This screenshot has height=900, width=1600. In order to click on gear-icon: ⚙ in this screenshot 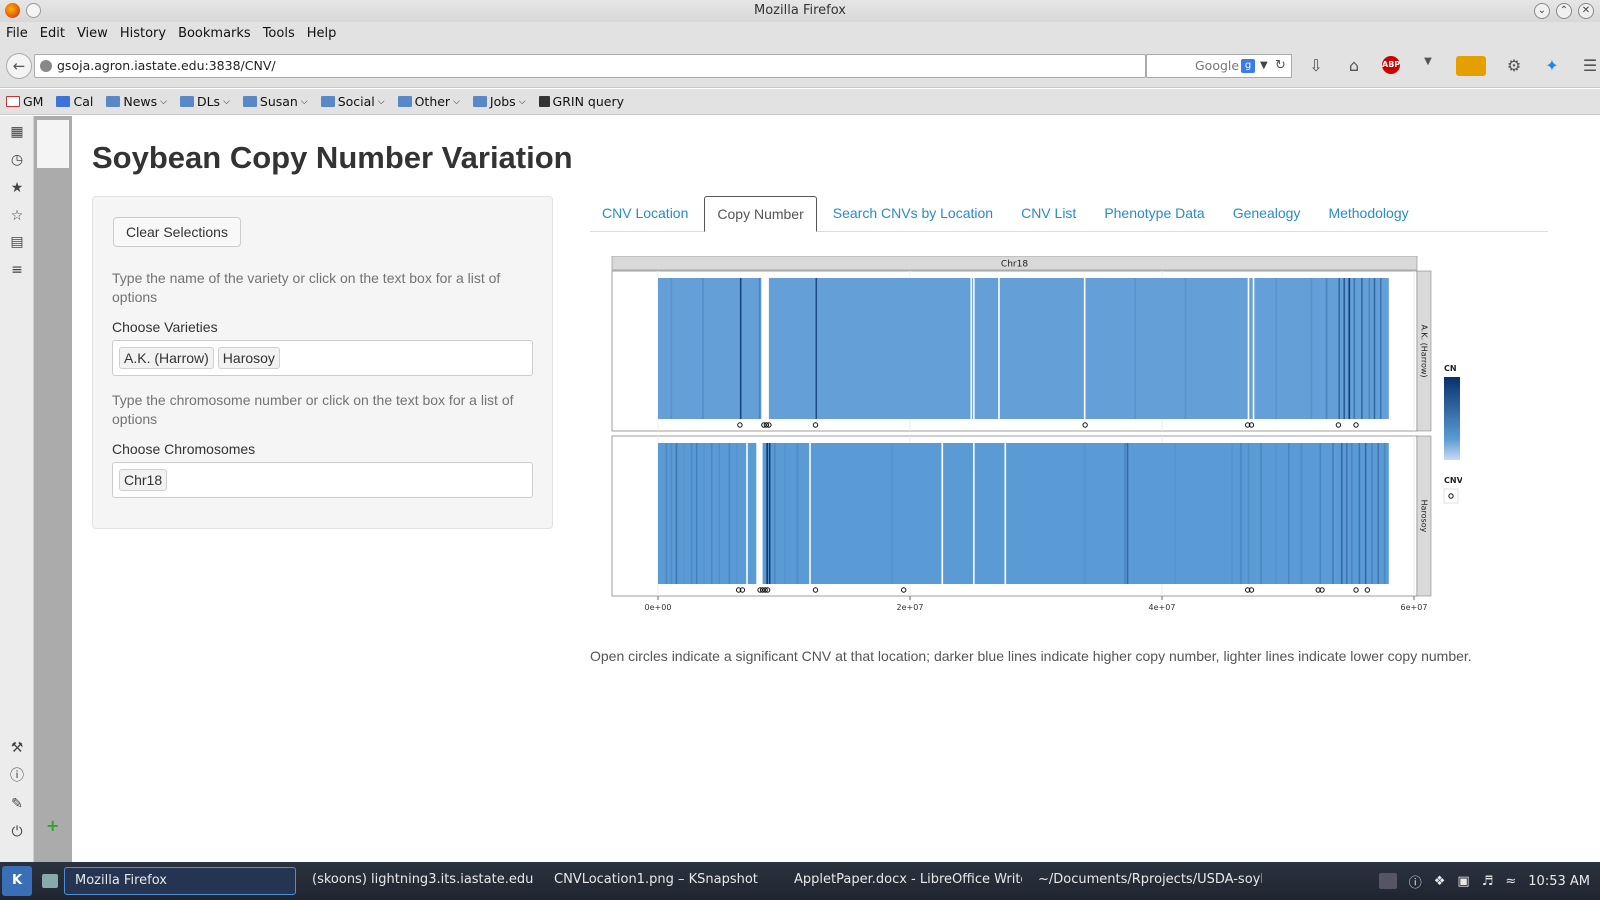, I will do `click(1514, 66)`.